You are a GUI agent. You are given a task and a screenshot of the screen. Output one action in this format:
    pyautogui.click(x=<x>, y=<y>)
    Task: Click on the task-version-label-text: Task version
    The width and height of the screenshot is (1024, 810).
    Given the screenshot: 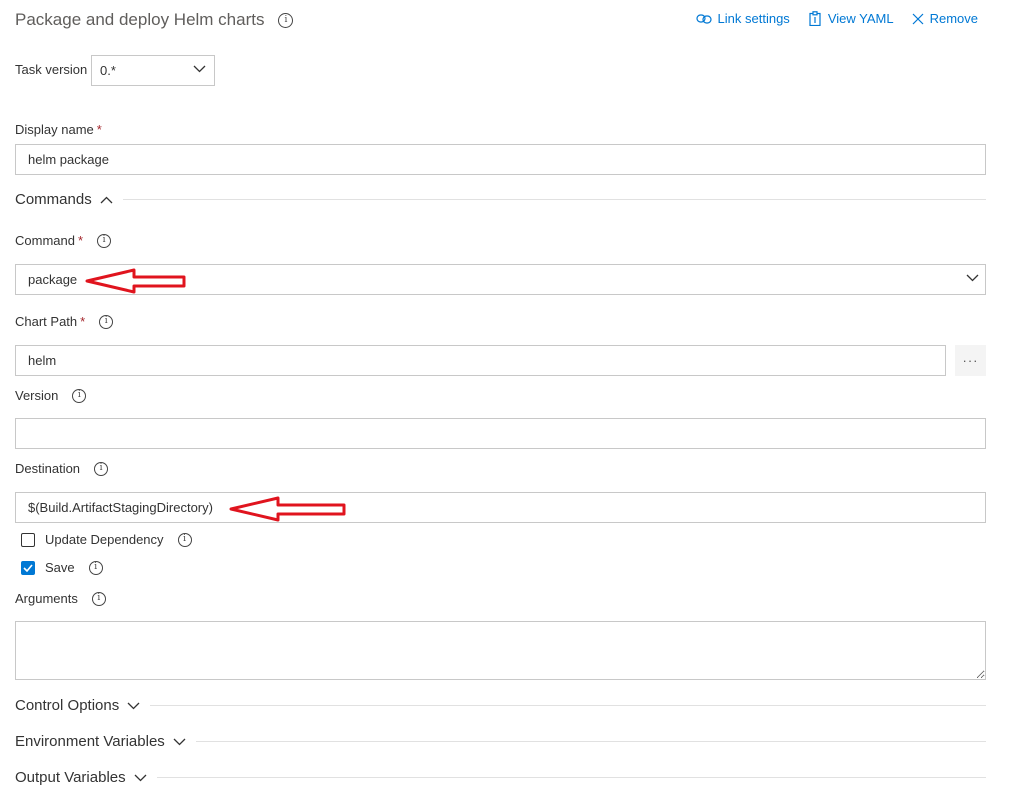 What is the action you would take?
    pyautogui.click(x=51, y=69)
    